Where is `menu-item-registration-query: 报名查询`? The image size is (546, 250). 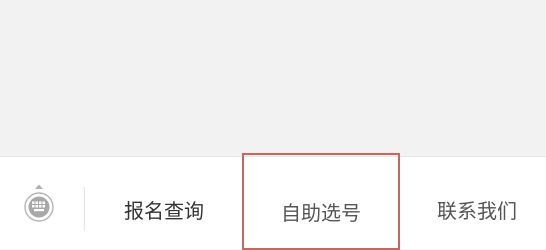
menu-item-registration-query: 报名查询 is located at coordinates (164, 203).